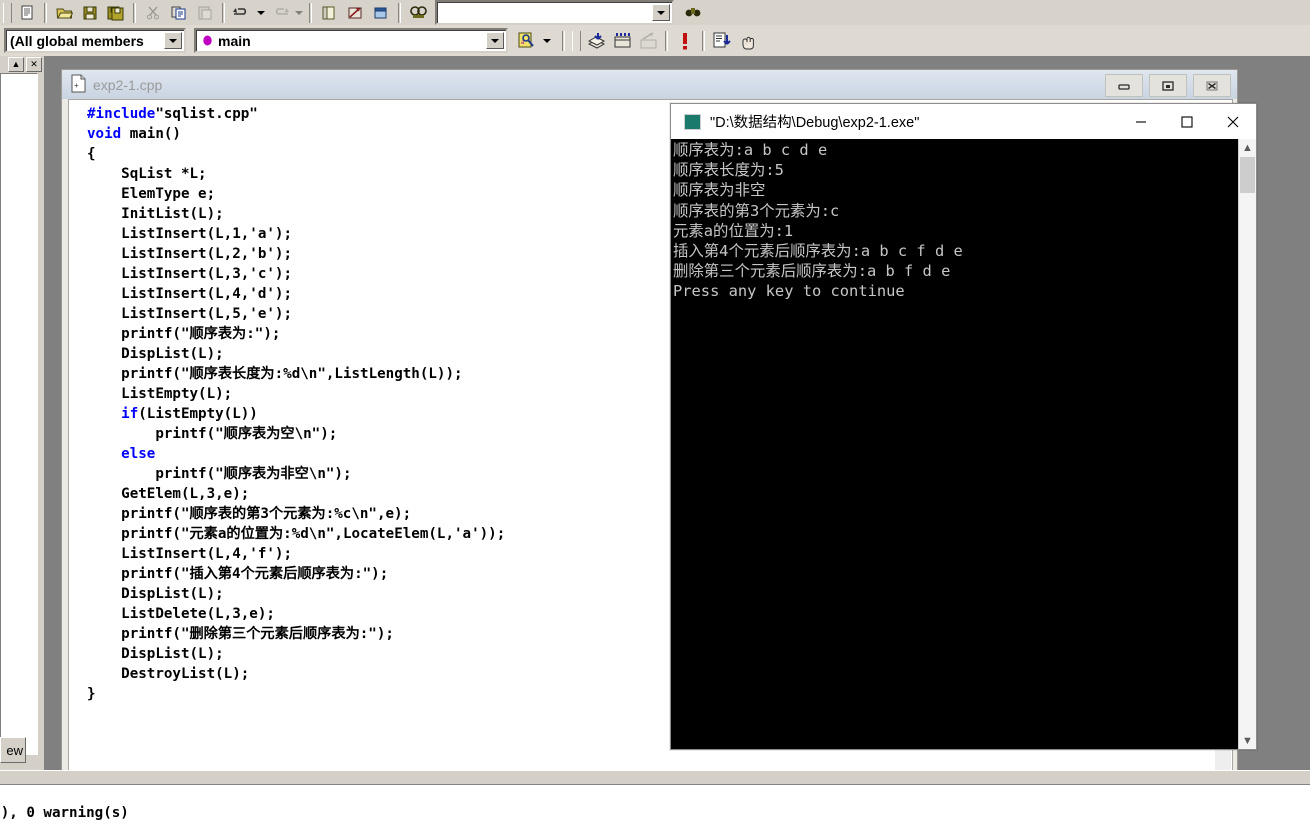  I want to click on code-line: InitList(L);, so click(155, 214).